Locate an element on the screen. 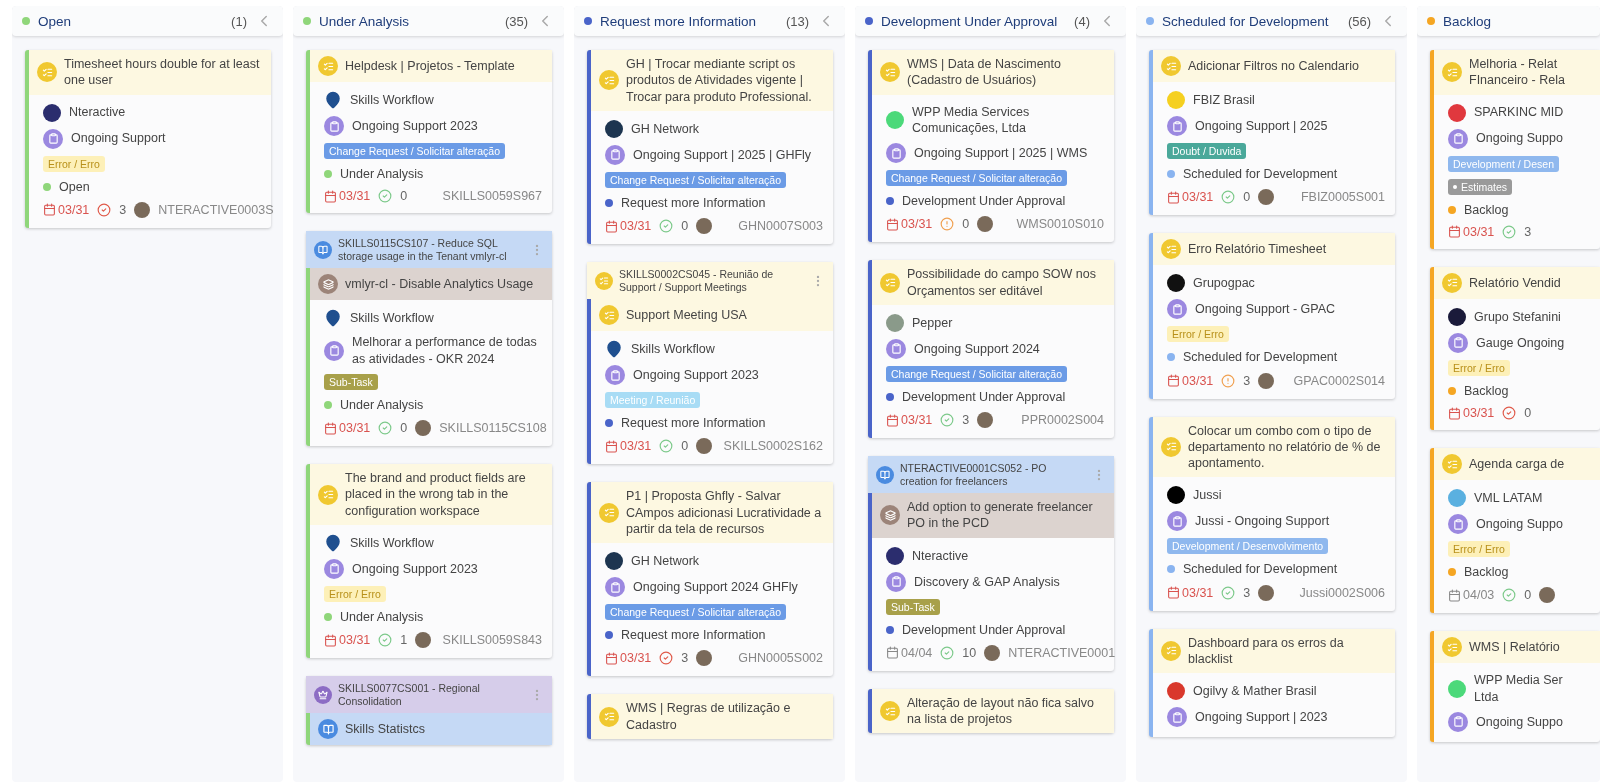 This screenshot has width=1600, height=784. parent-task-title: SKILLS0077CS001 - Regional Consolidation is located at coordinates (409, 695).